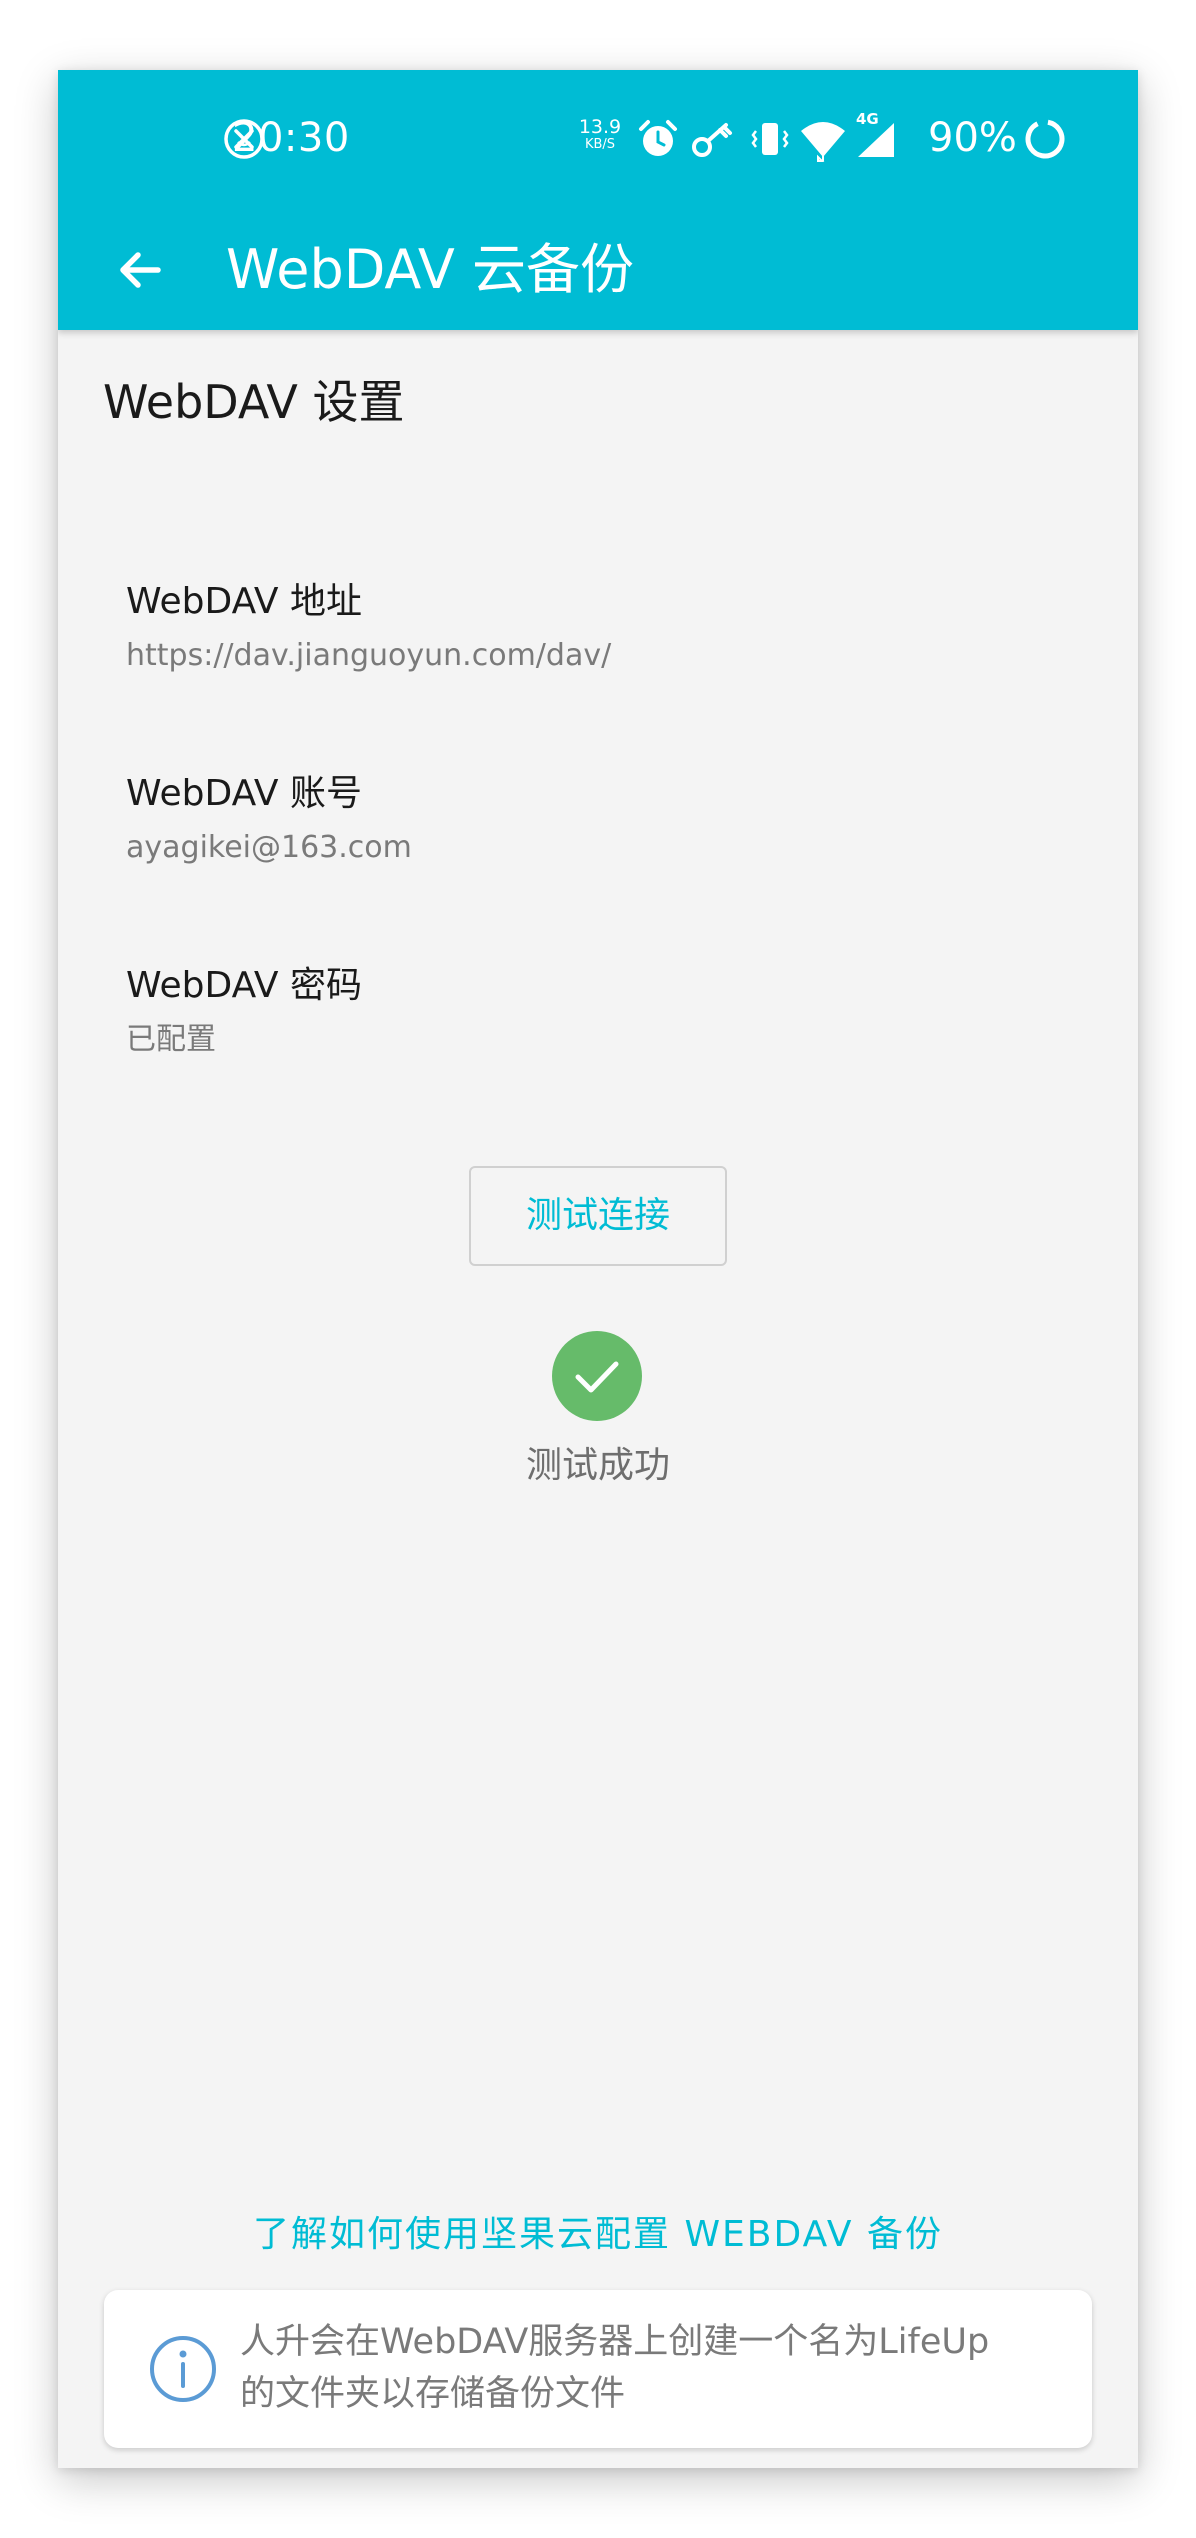  I want to click on test-connection-button: 测试连接, so click(598, 1216).